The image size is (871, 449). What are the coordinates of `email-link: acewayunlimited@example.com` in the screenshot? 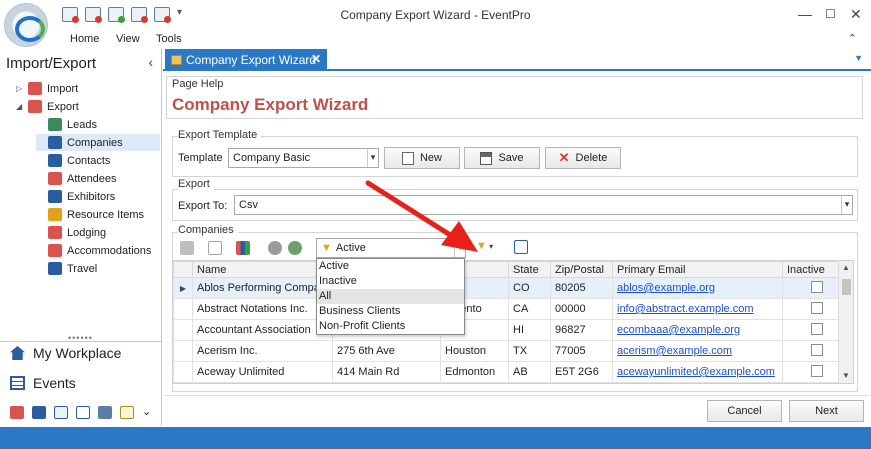 It's located at (696, 372).